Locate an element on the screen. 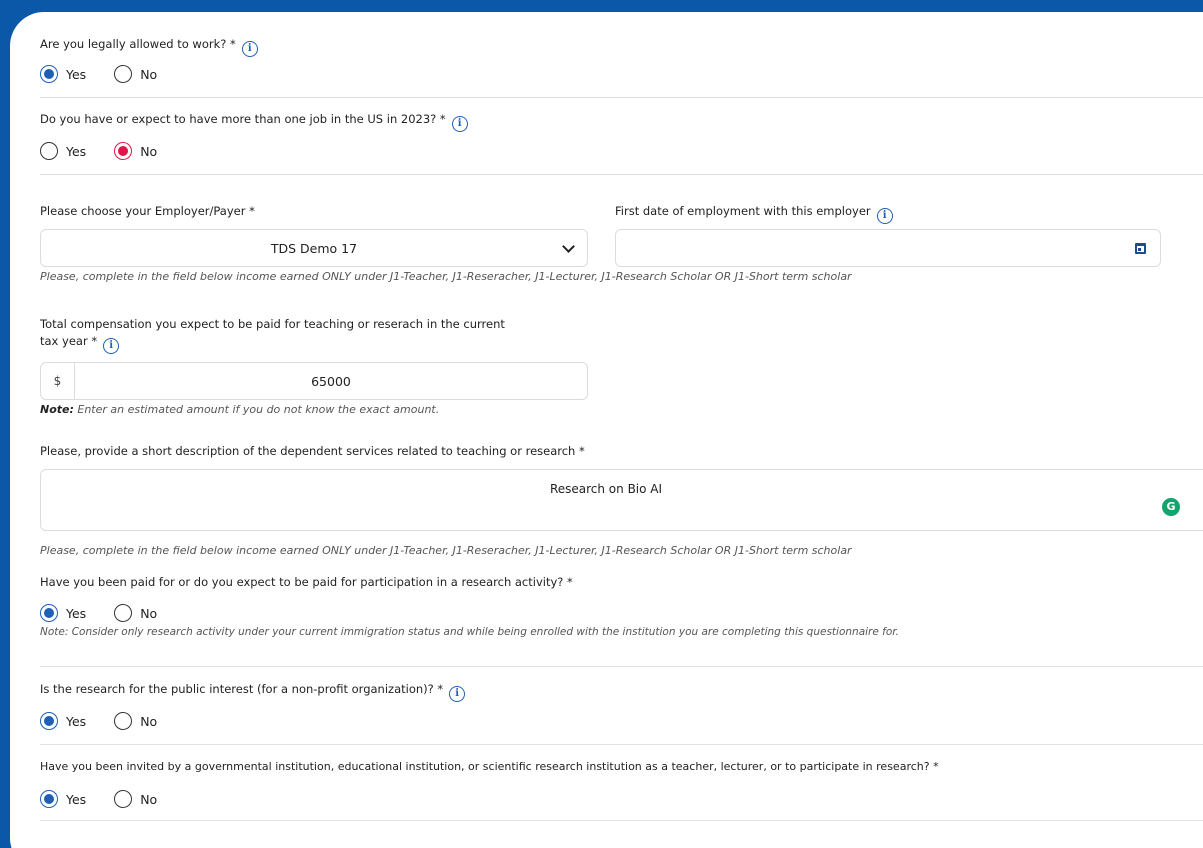 This screenshot has height=848, width=1203. question-label: Are you legally allowed to work? * is located at coordinates (138, 44).